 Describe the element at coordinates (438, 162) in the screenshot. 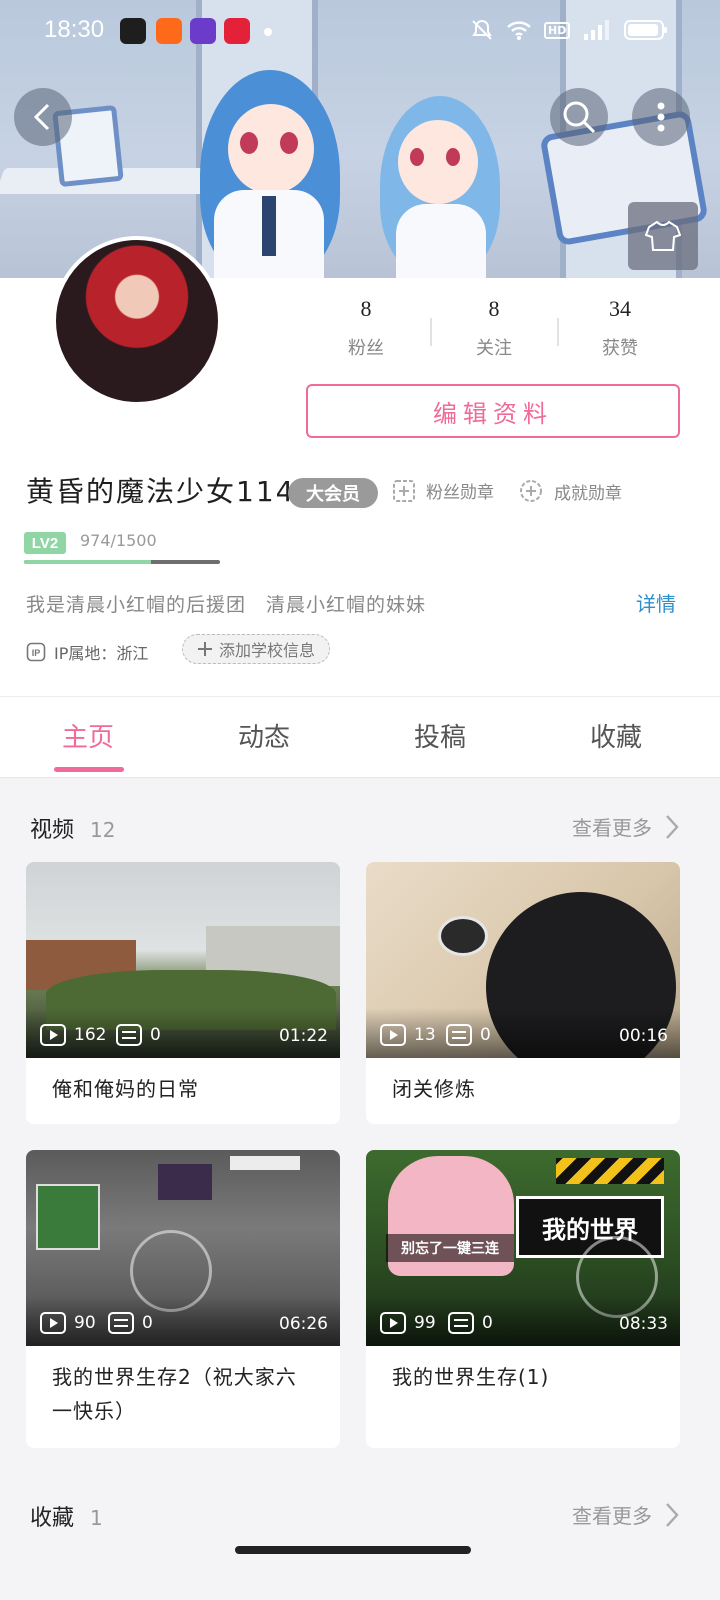

I see `banner-character-face` at that location.